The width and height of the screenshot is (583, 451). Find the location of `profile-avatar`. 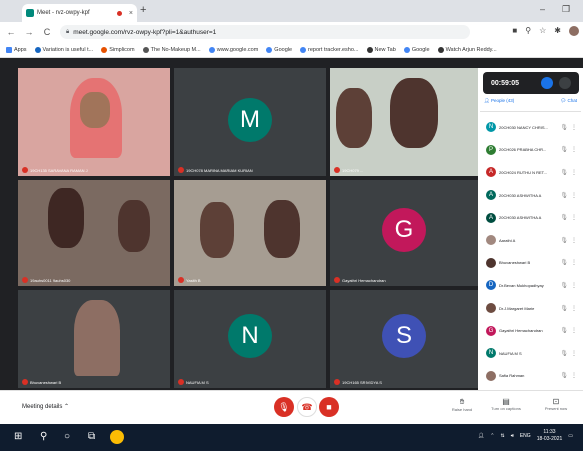

profile-avatar is located at coordinates (574, 31).